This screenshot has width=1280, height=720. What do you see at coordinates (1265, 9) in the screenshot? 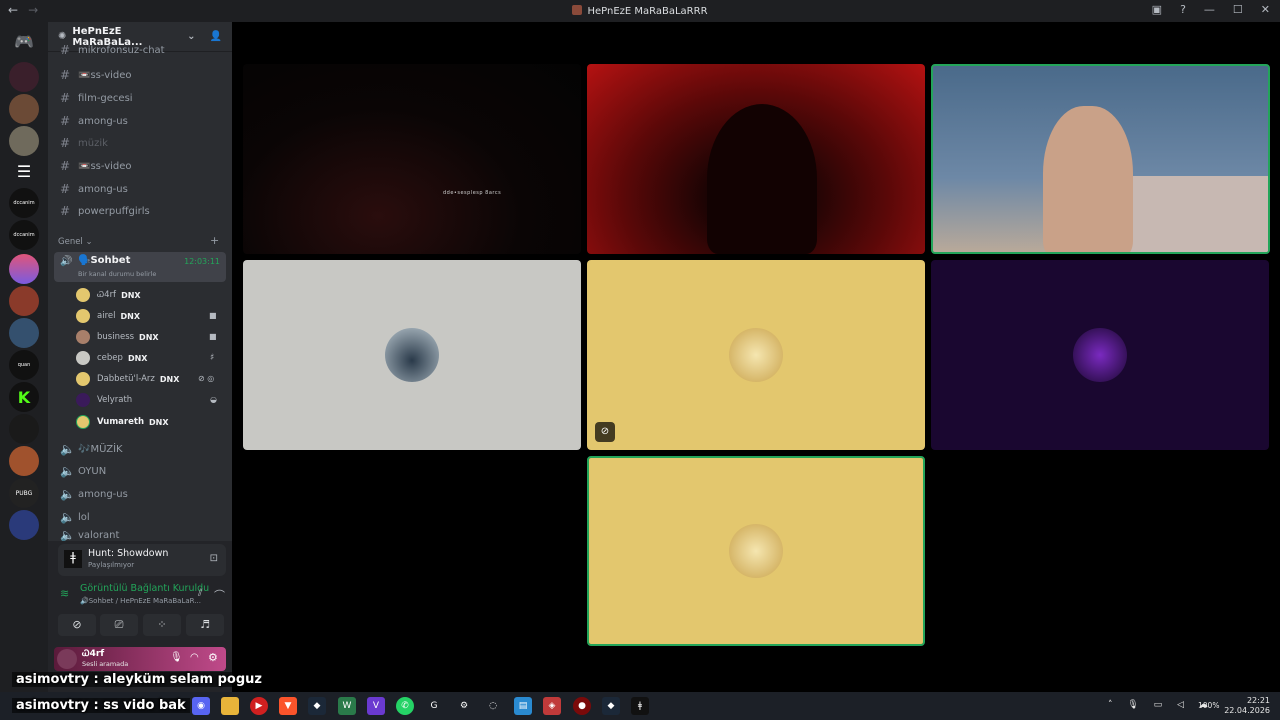
I see `close-button: ✕` at bounding box center [1265, 9].